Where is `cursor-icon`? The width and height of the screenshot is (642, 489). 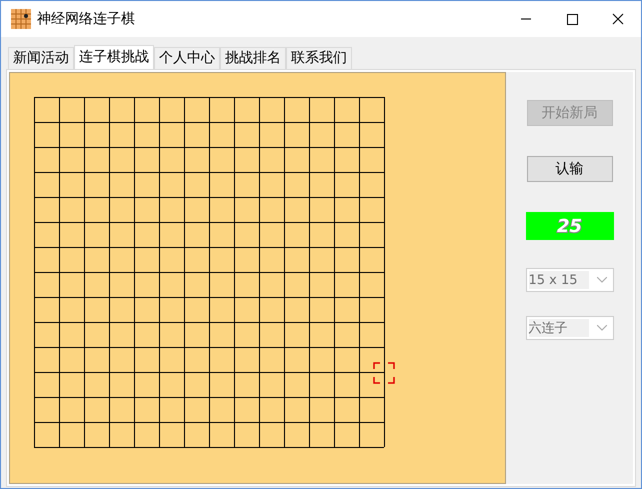 cursor-icon is located at coordinates (384, 373).